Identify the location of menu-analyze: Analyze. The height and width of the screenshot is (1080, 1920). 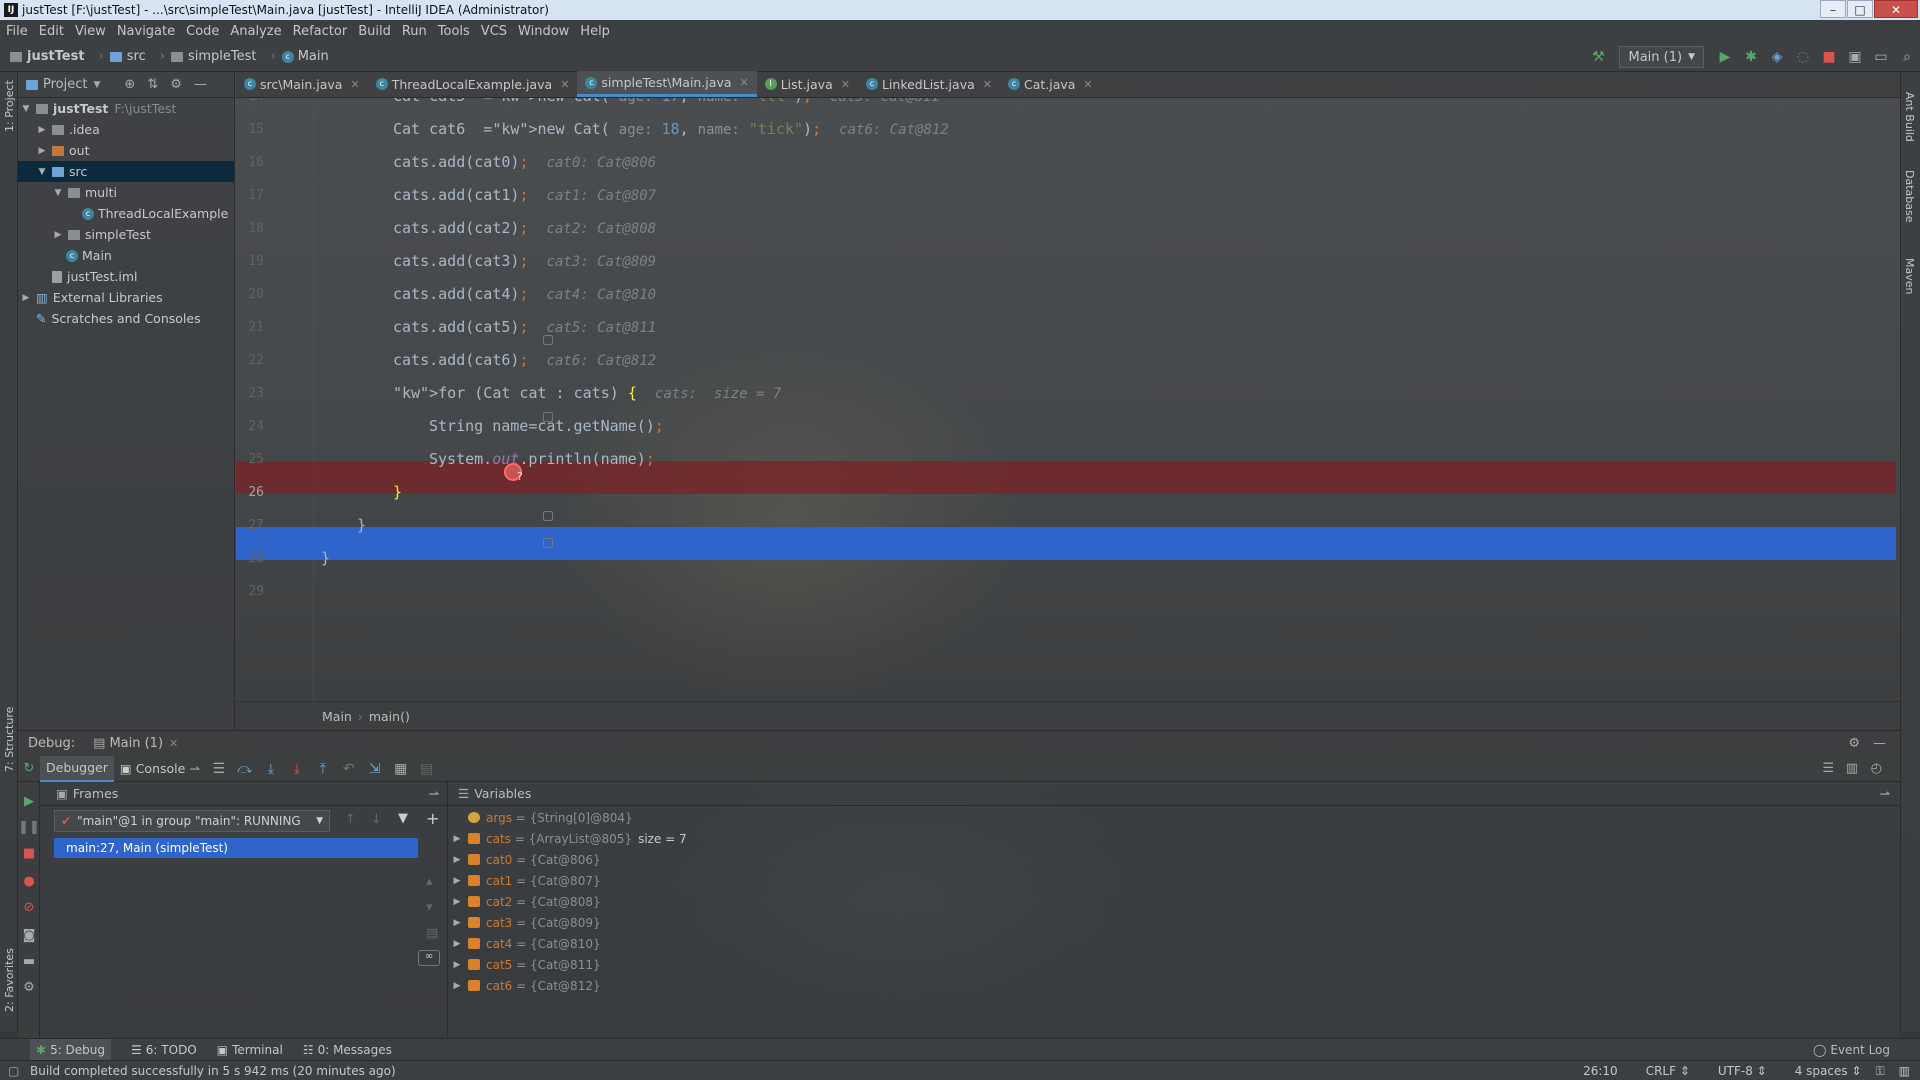
(255, 31).